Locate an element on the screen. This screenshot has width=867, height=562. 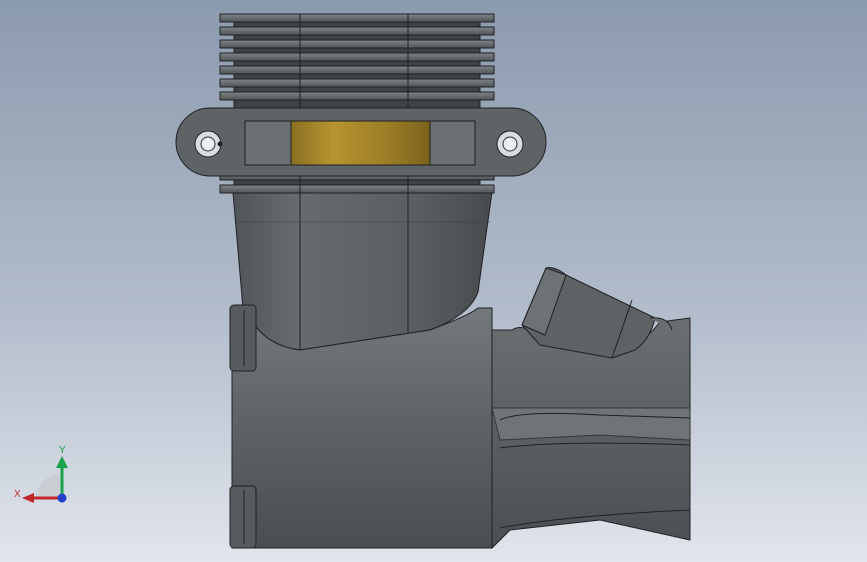
x-axis-label: X is located at coordinates (17, 494).